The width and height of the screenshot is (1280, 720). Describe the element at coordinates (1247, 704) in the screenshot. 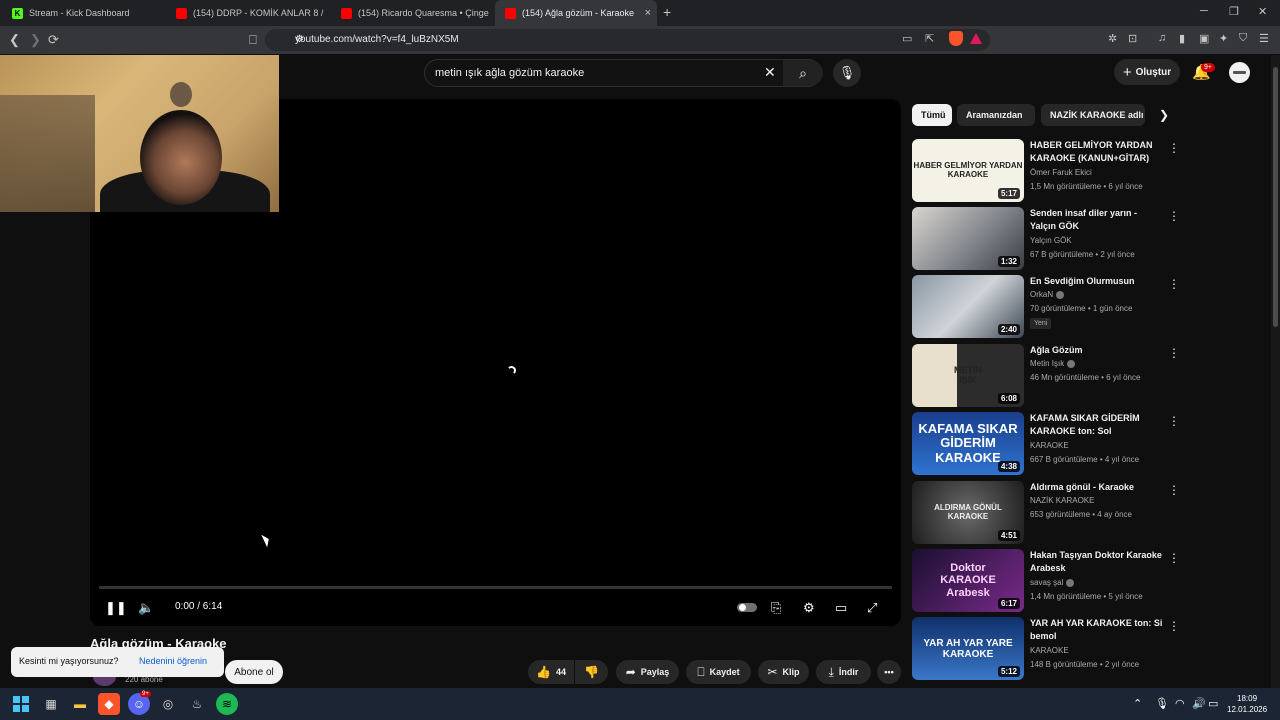

I see `clock: 18:09 12.01.2026` at that location.